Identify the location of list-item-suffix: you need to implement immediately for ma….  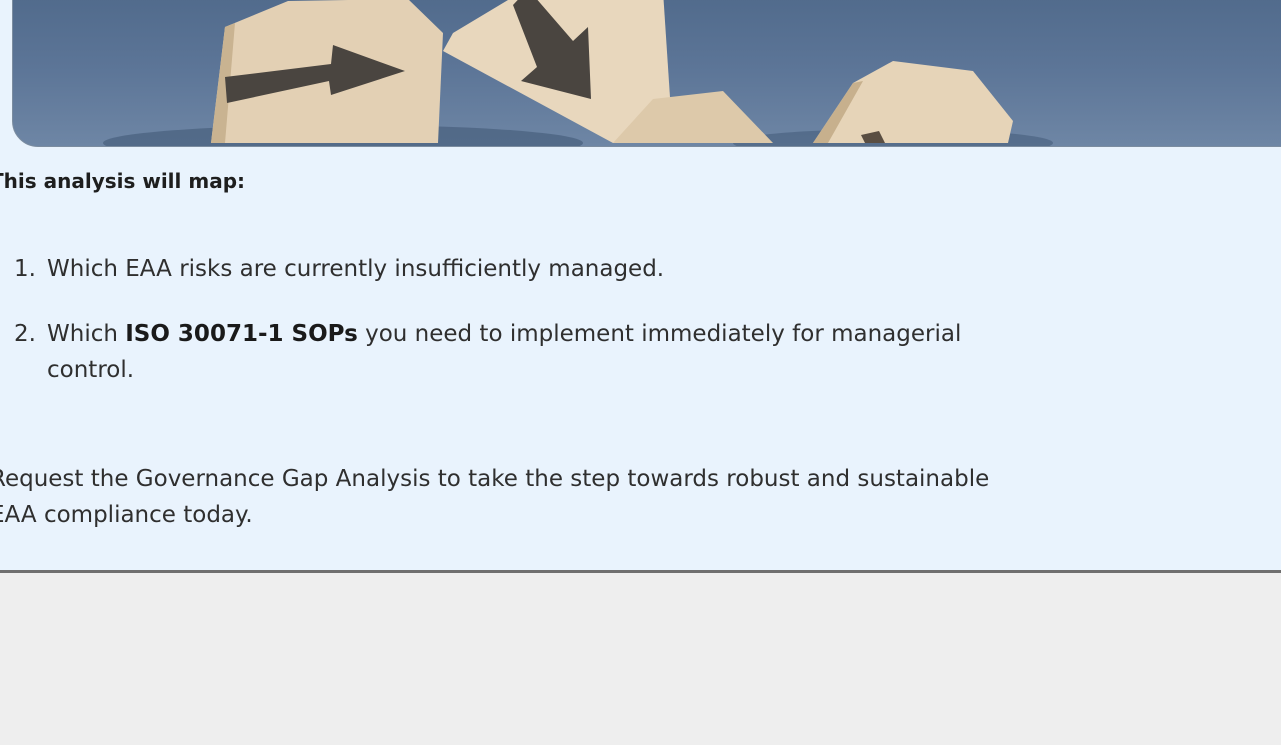
(659, 334).